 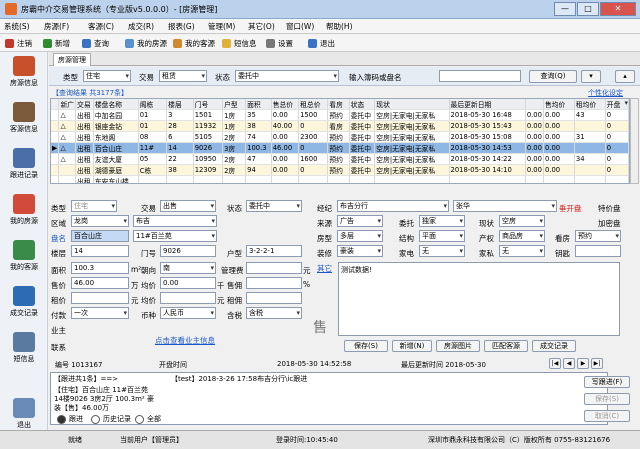 What do you see at coordinates (625, 76) in the screenshot?
I see `collapse-button: ▴` at bounding box center [625, 76].